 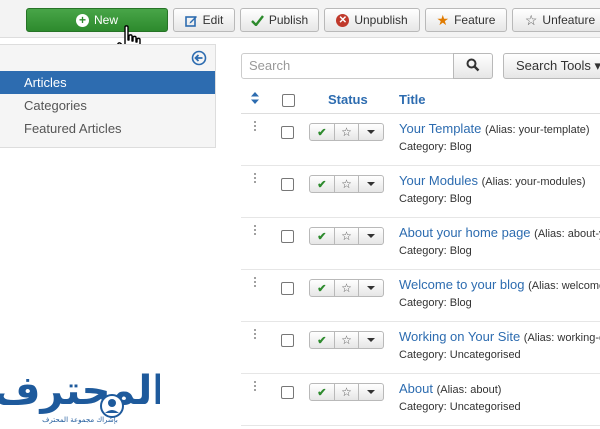 I want to click on unfeature-button: ☆ Unfeature, so click(x=556, y=20).